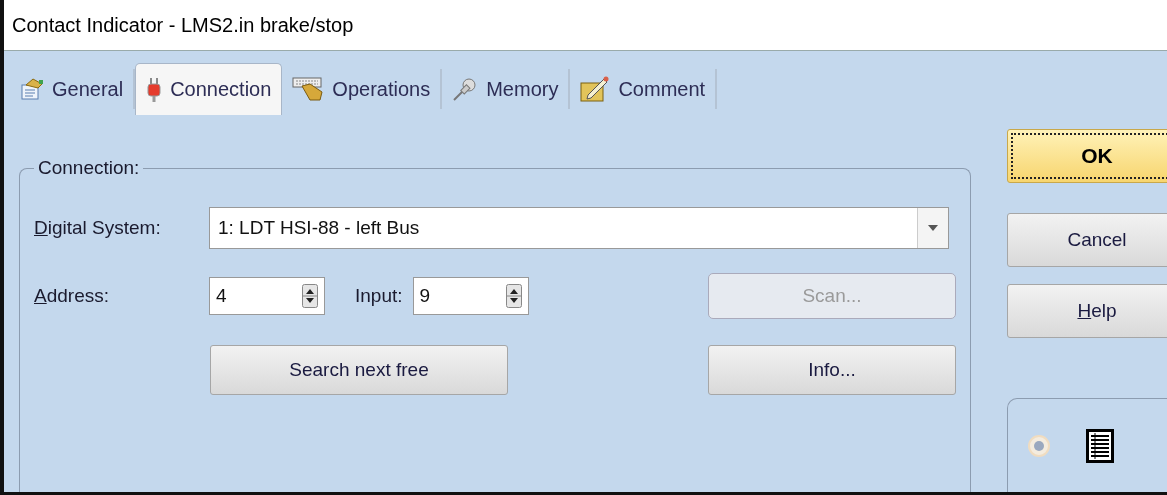  What do you see at coordinates (362, 89) in the screenshot?
I see `tab: Operations` at bounding box center [362, 89].